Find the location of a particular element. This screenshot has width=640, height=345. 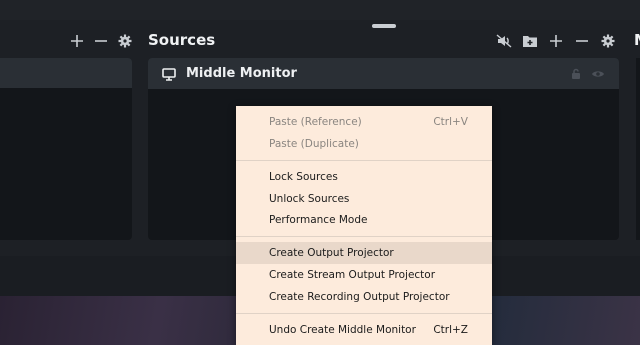

menu-item-shortcut: Ctrl+Z is located at coordinates (450, 330).